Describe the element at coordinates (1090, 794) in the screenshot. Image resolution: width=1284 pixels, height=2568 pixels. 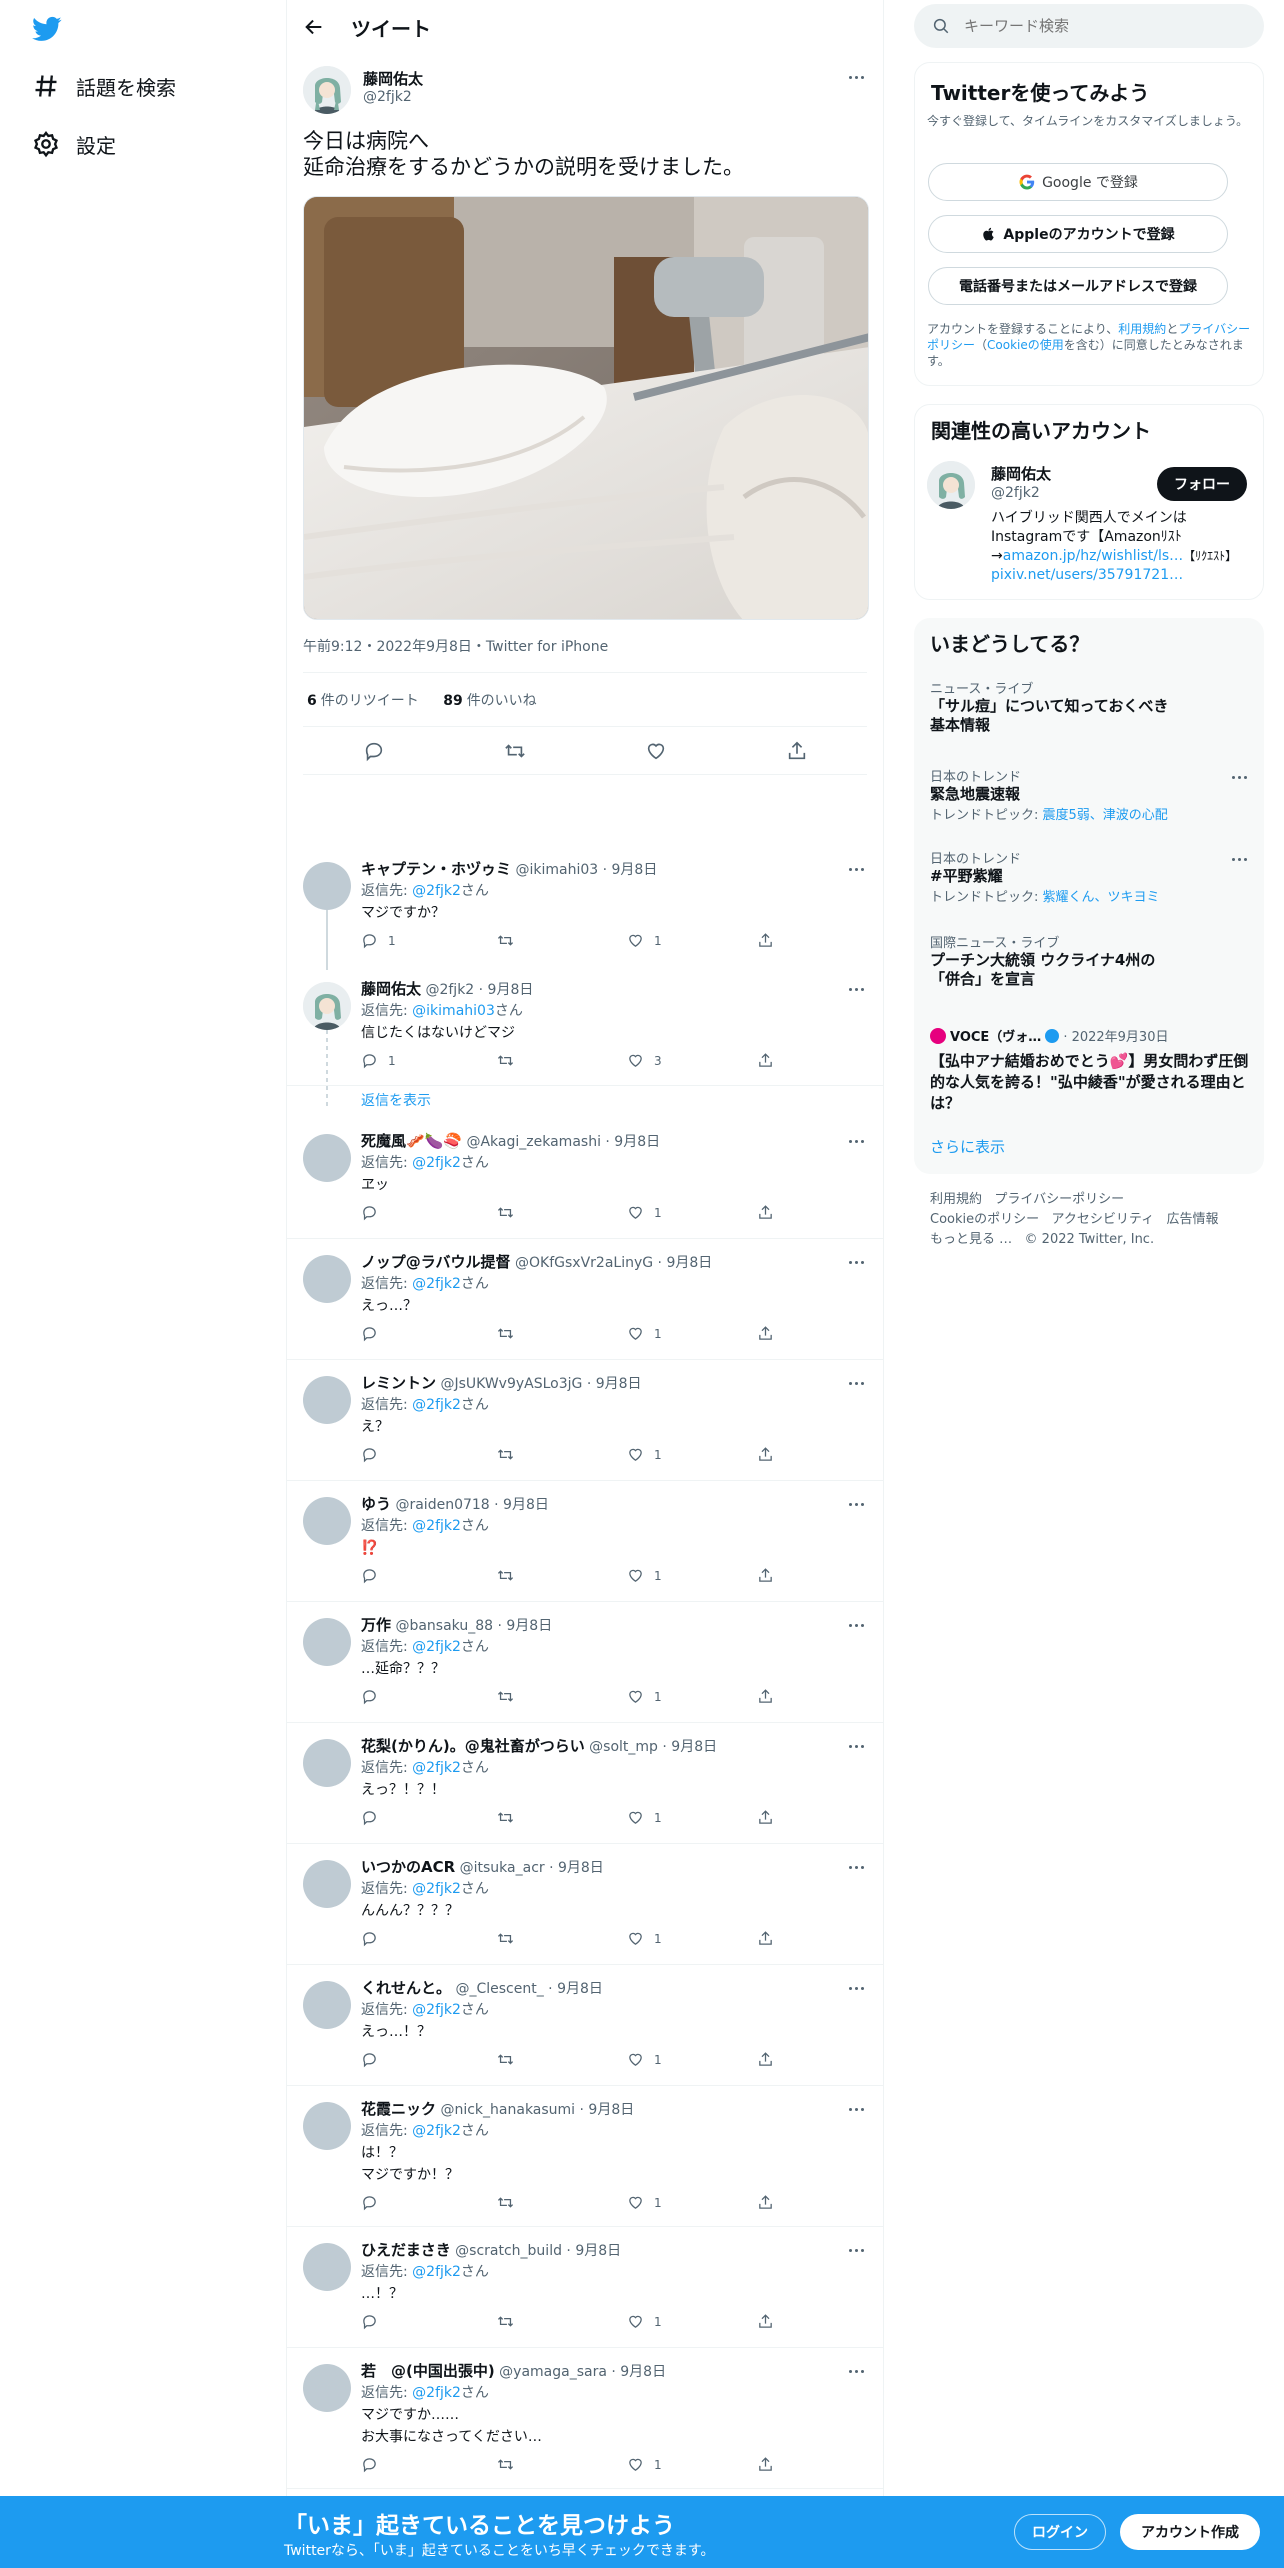
I see `trend-item: 日本のトレンド 緊急地震速報 トレンドトピック: 震度5弱、津波の心配` at that location.